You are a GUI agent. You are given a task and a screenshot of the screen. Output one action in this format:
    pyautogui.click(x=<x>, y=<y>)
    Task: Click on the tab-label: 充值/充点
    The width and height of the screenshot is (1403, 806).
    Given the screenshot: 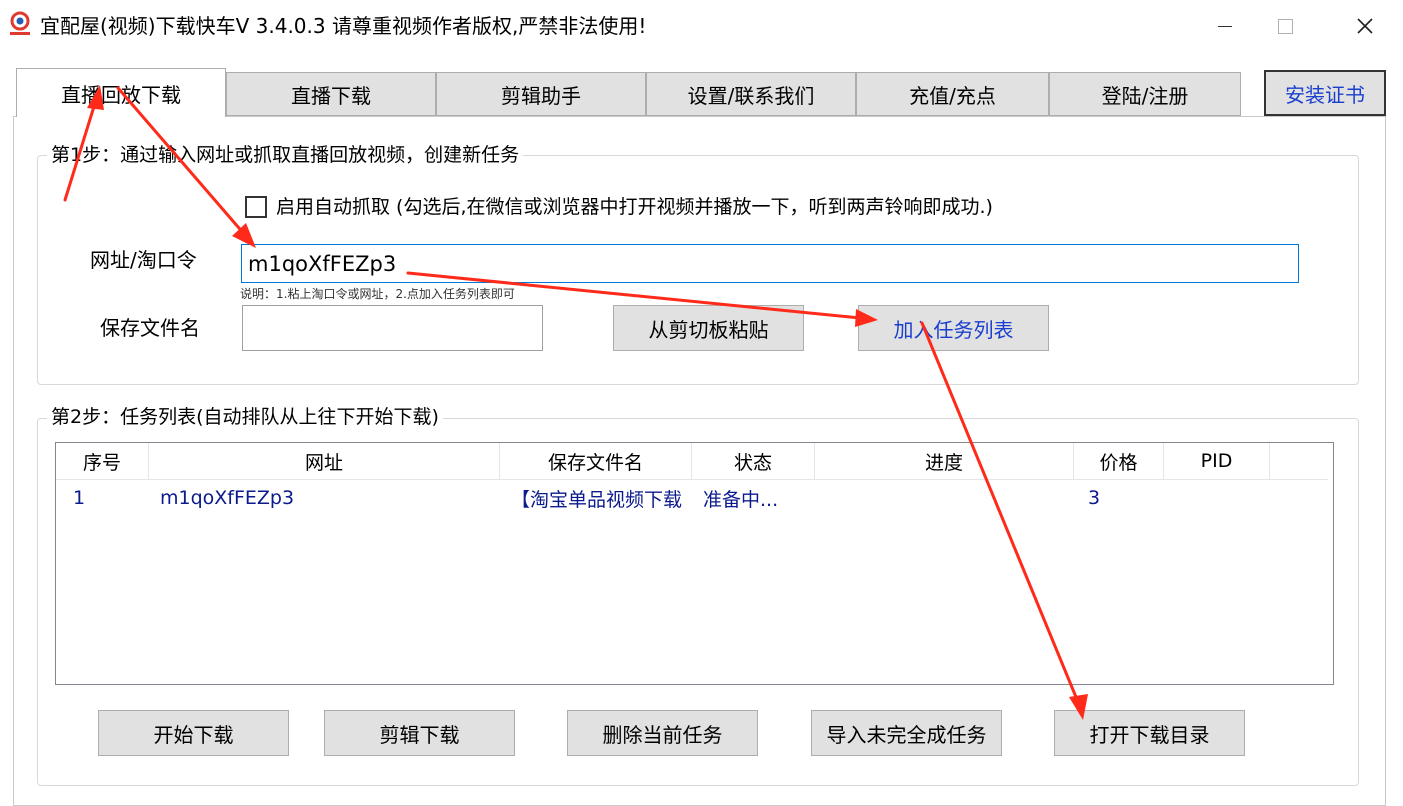 What is the action you would take?
    pyautogui.click(x=952, y=95)
    